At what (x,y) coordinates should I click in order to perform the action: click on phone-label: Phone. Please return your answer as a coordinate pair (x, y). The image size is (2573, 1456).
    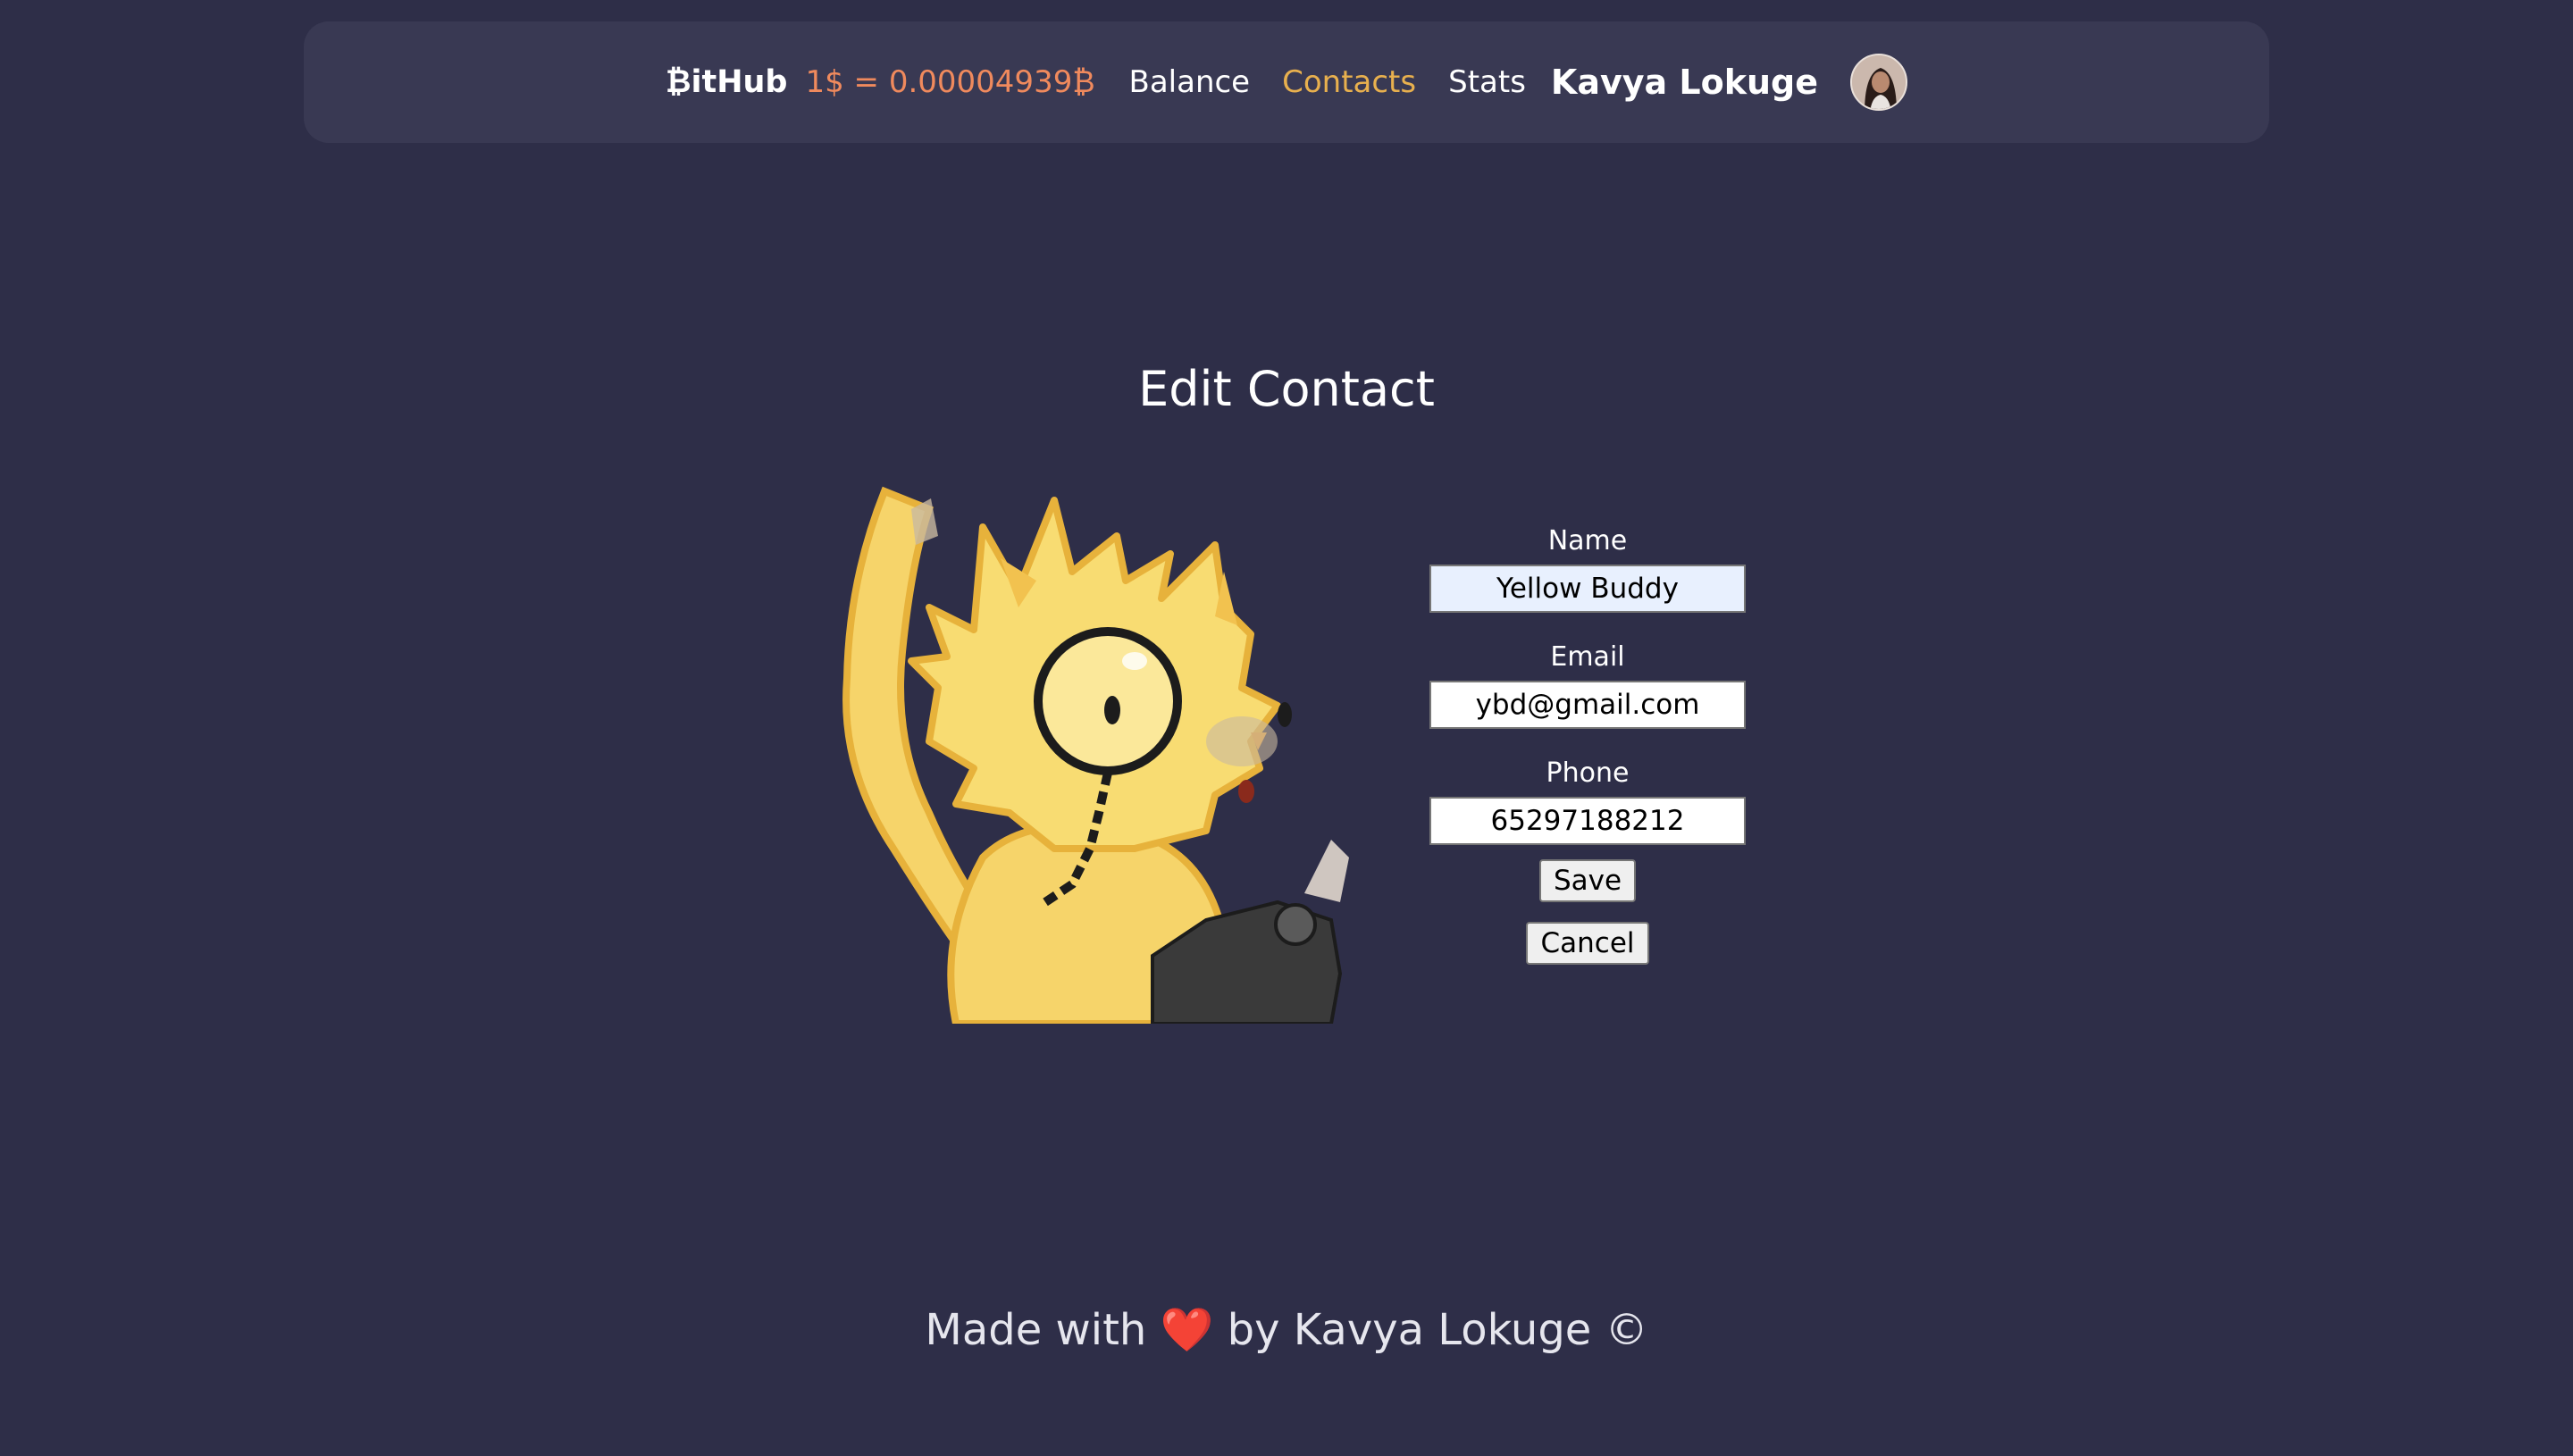
    Looking at the image, I should click on (1588, 773).